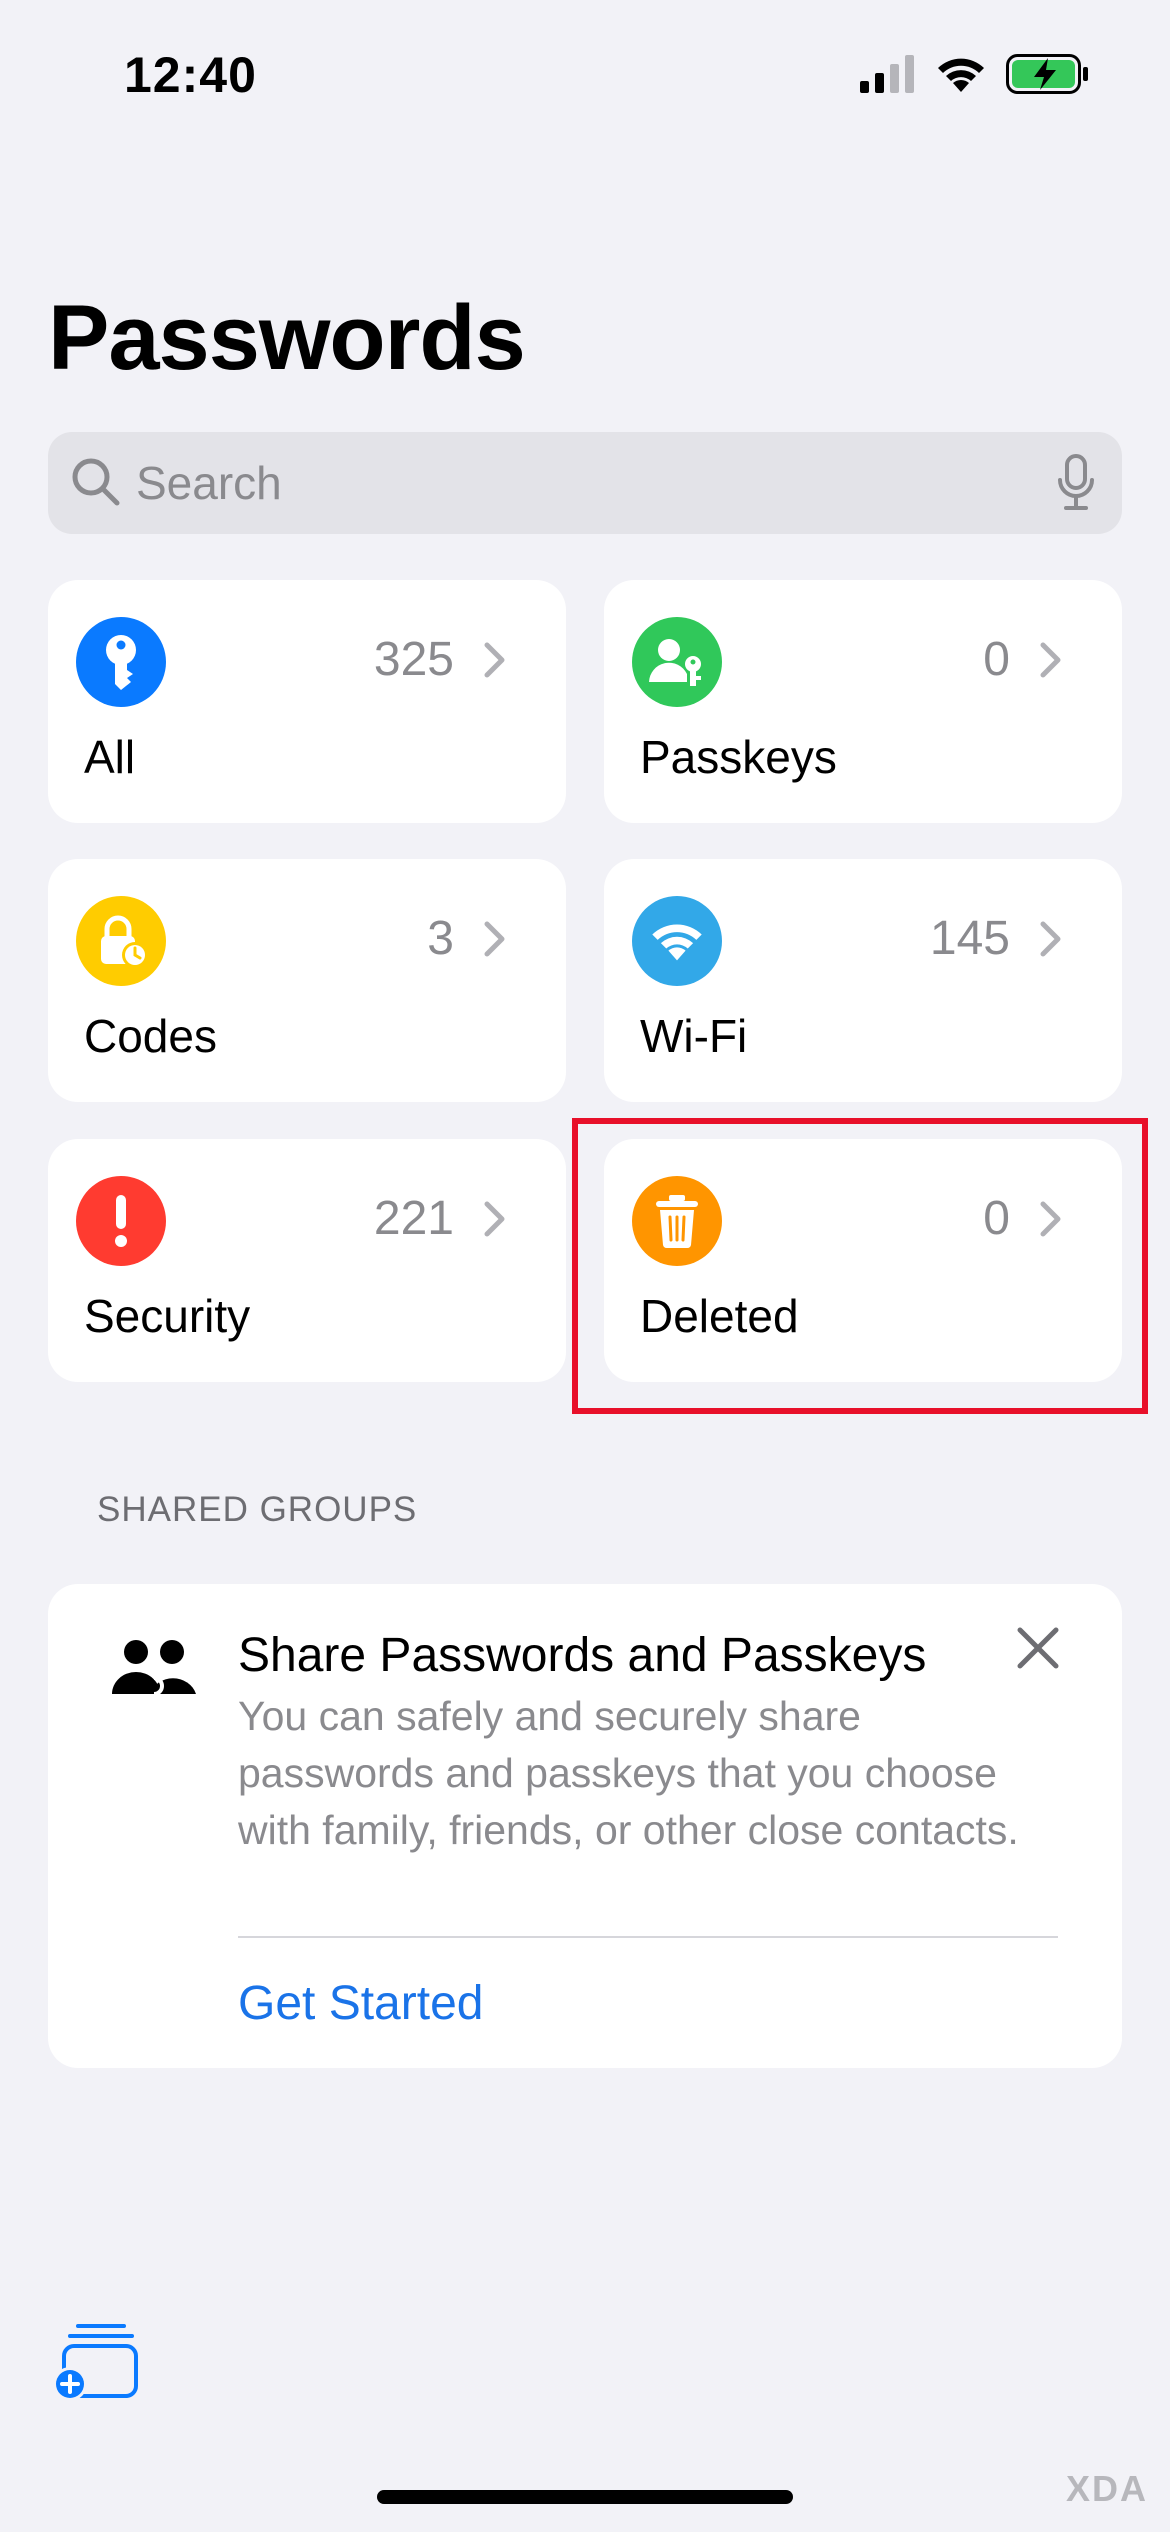 This screenshot has width=1170, height=2532. I want to click on battery-charging-icon, so click(1047, 74).